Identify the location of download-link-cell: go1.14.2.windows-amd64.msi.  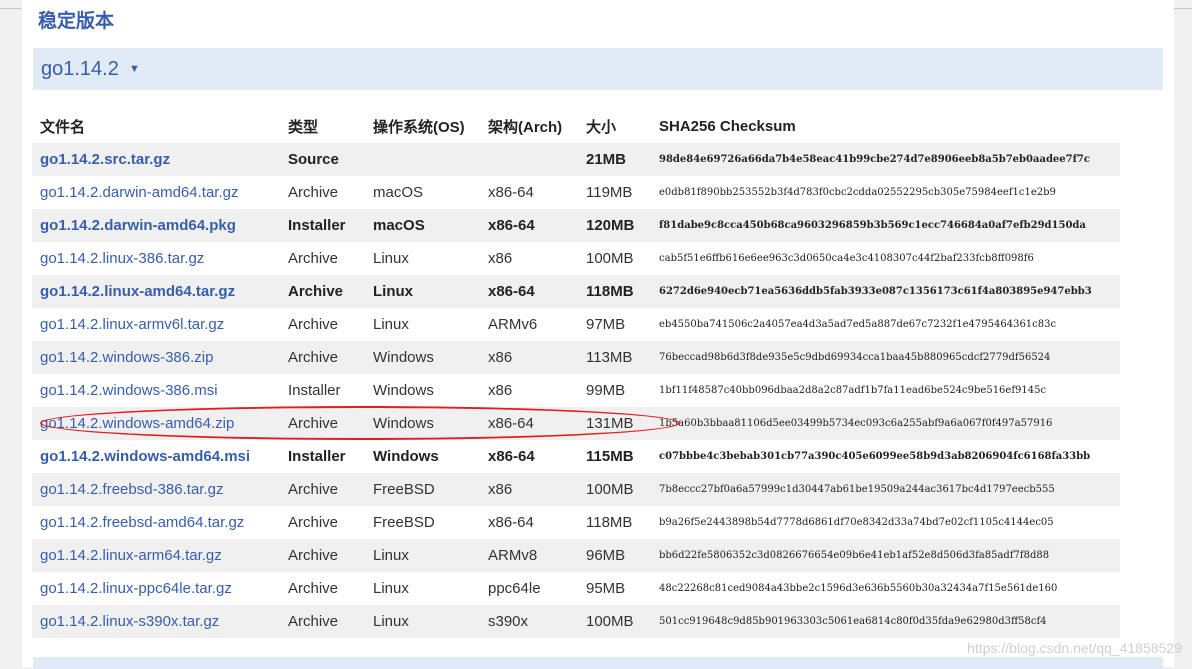
(156, 456).